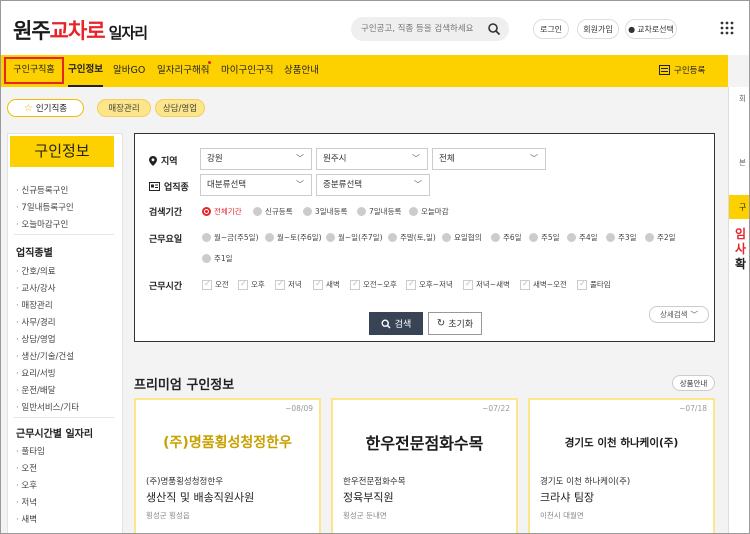 This screenshot has height=534, width=750. I want to click on nav-item-albago: 알바GO, so click(129, 71).